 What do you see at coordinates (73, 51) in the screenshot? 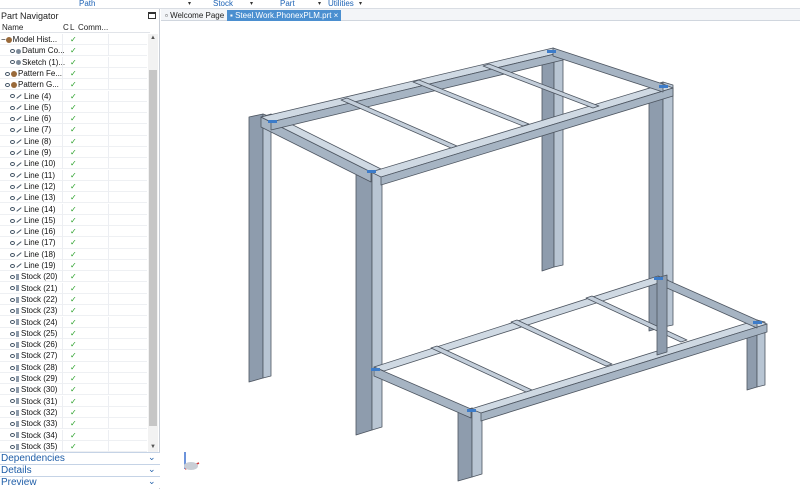
I see `tree-row: Datum Co... ✓` at bounding box center [73, 51].